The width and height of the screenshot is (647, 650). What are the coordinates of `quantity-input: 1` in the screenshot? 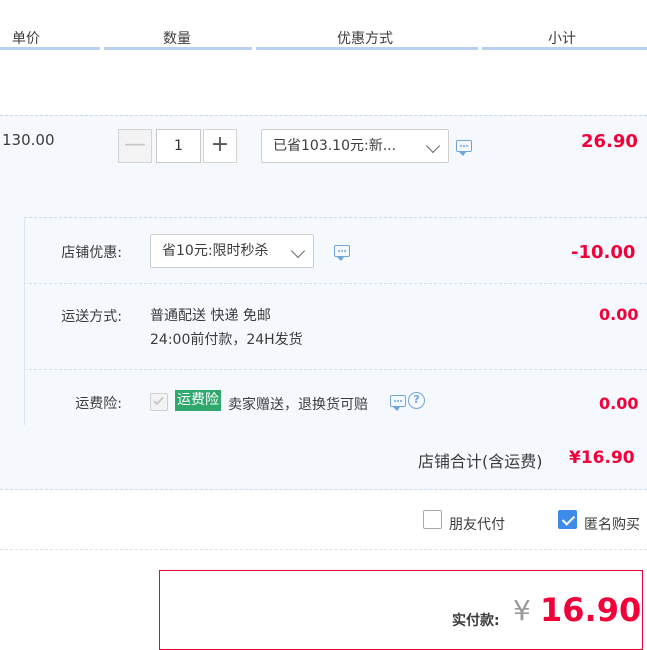 It's located at (178, 146).